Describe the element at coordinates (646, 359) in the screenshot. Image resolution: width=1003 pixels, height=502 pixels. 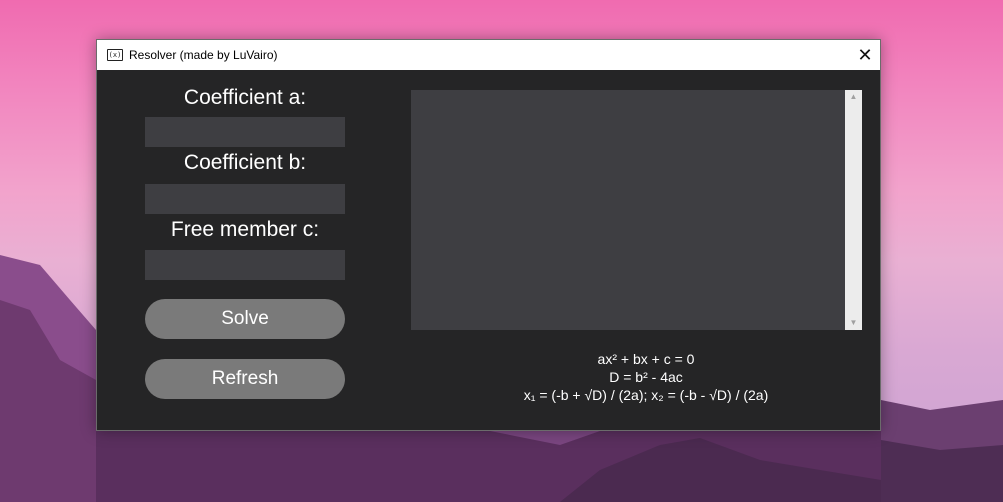
I see `formula-equation: ax² + bx + c = 0` at that location.